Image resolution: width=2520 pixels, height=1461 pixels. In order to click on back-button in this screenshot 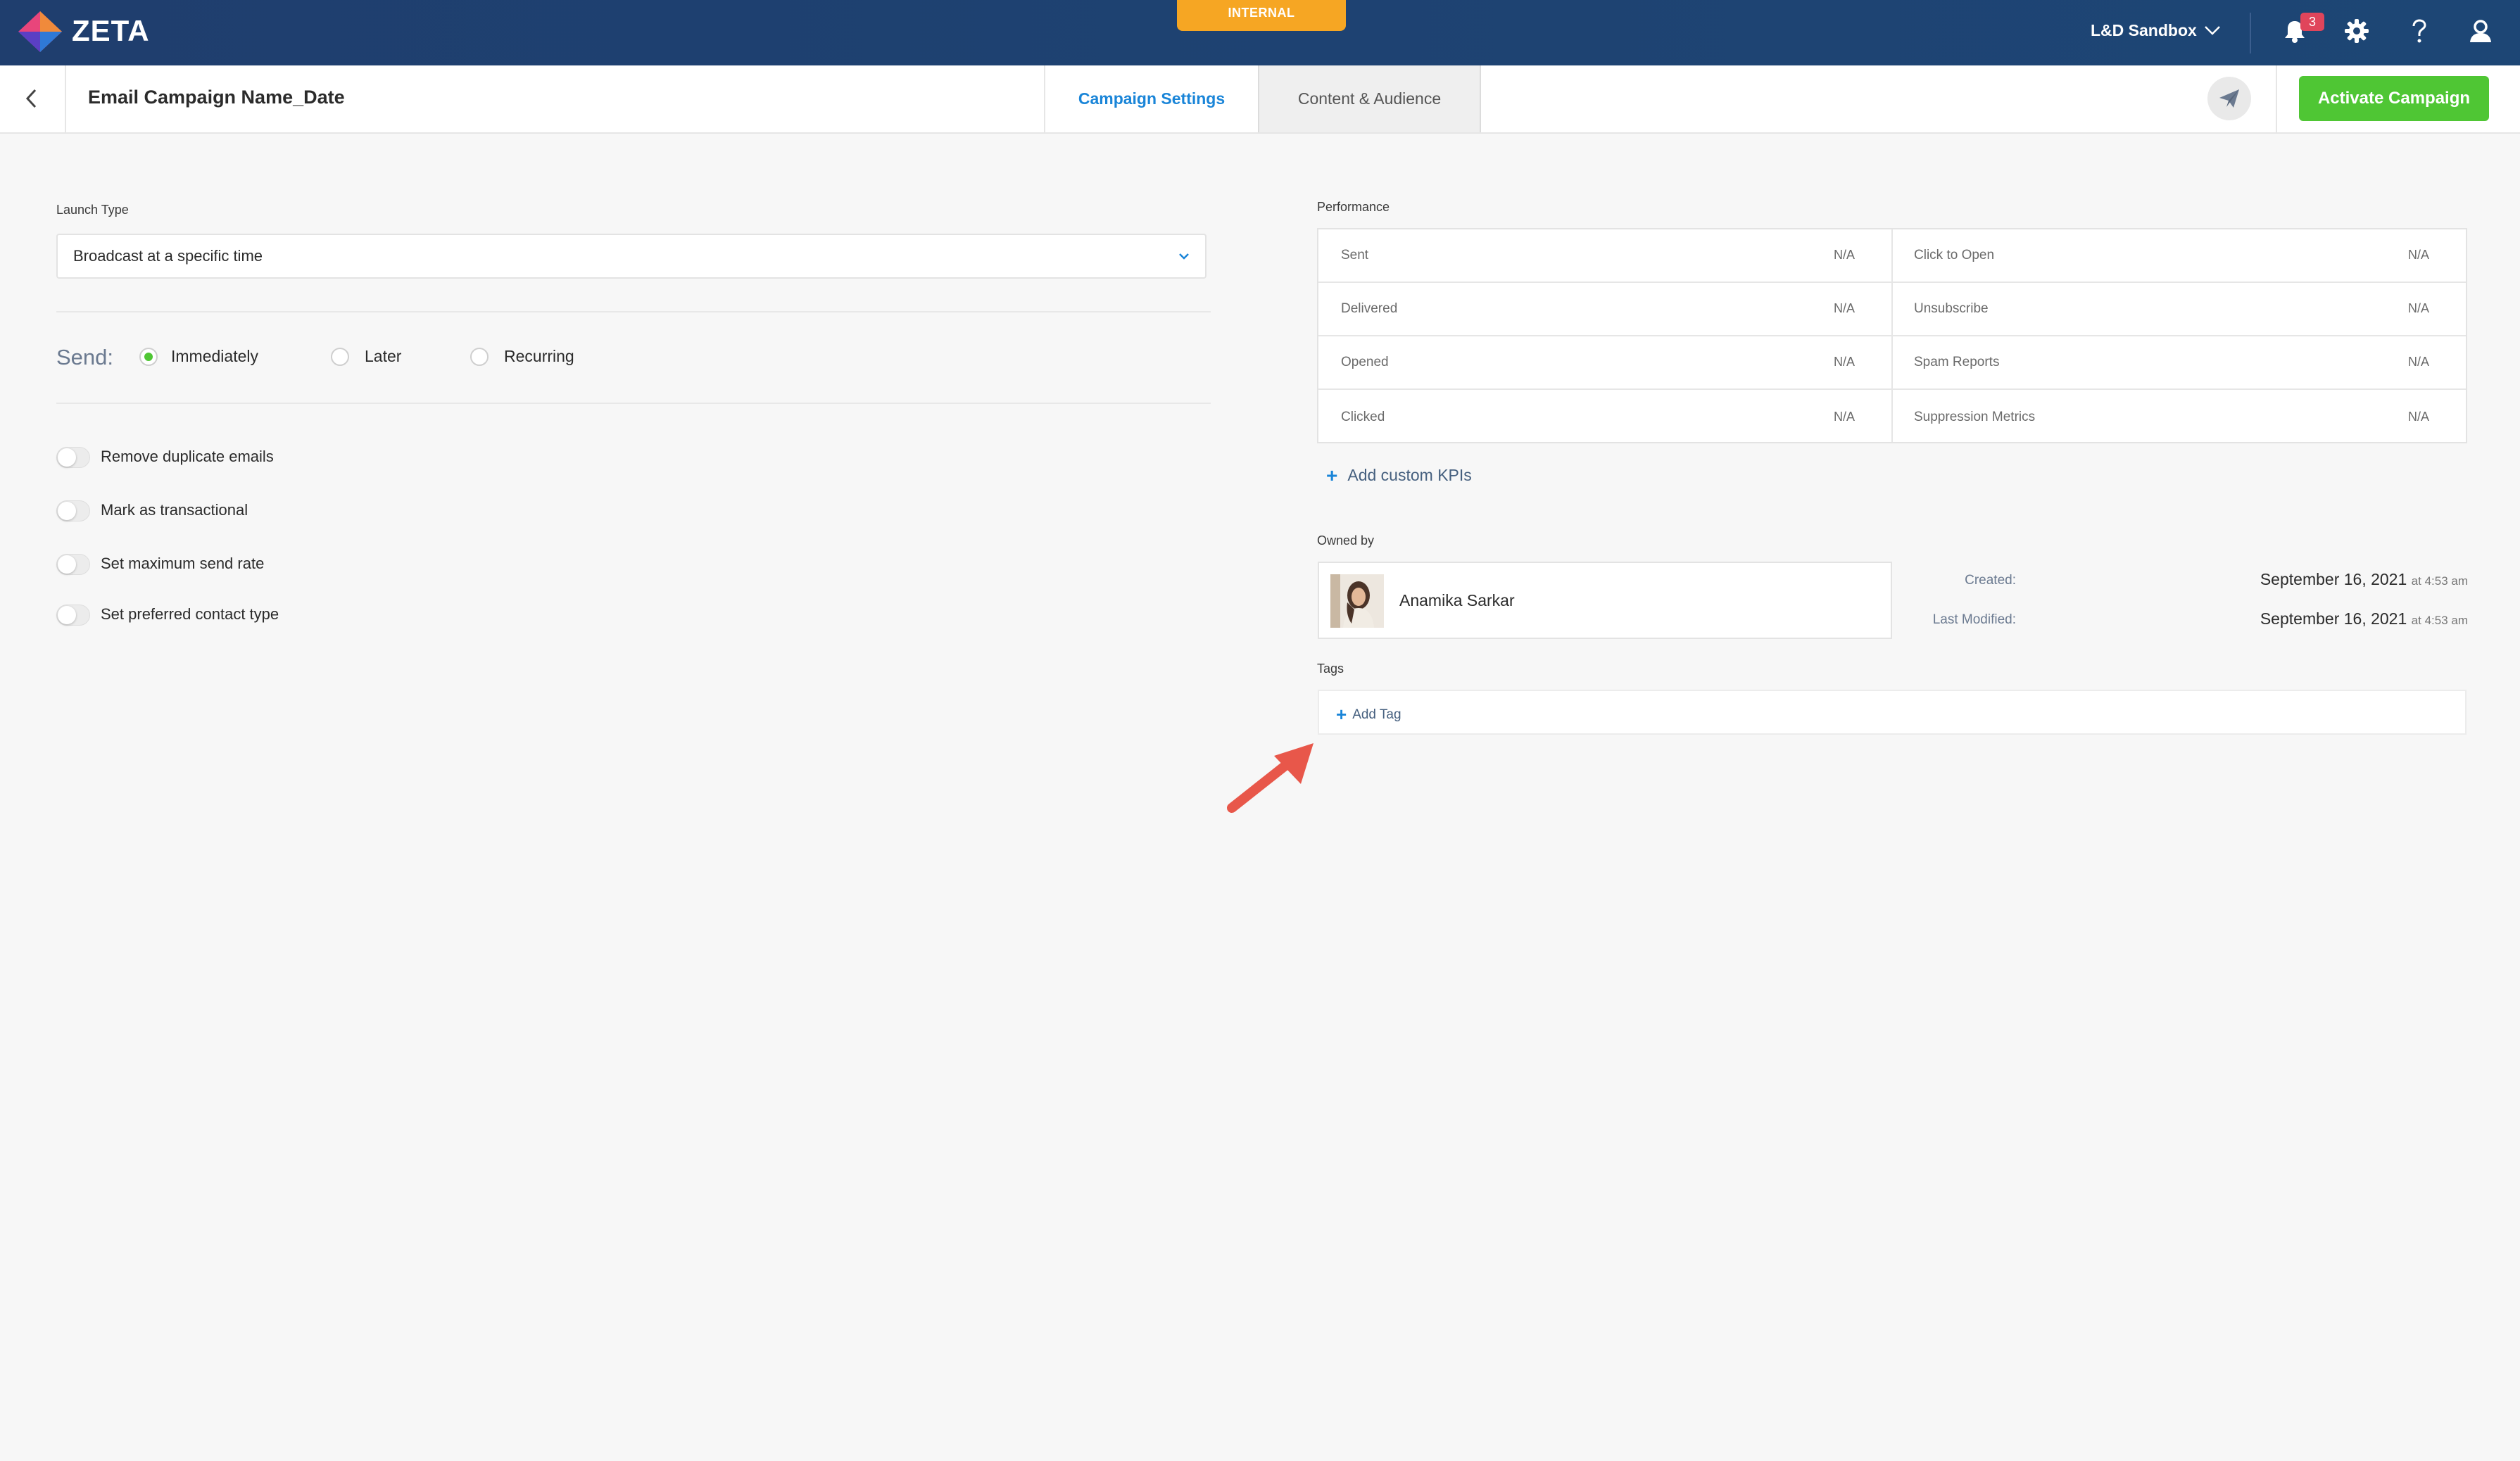, I will do `click(33, 98)`.